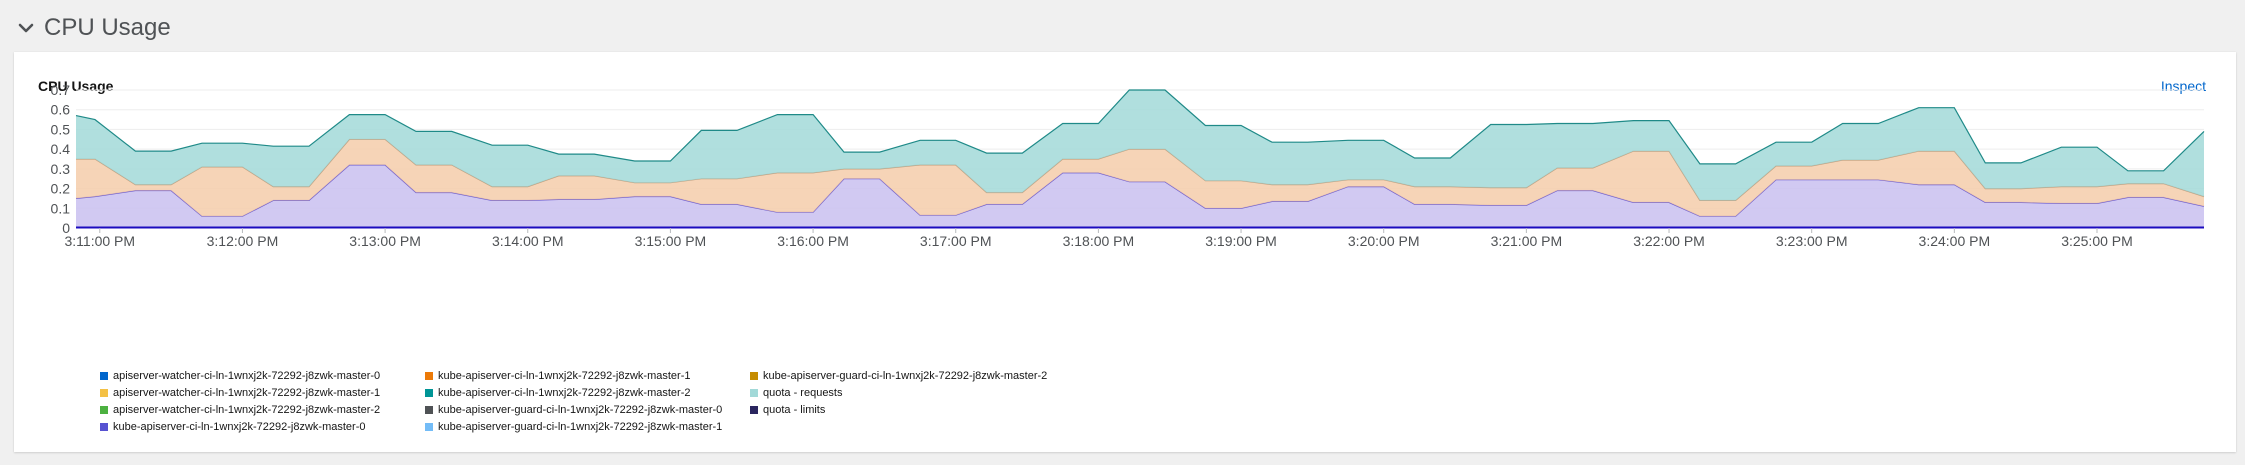 This screenshot has width=2245, height=465. I want to click on section-title: CPU Usage, so click(107, 27).